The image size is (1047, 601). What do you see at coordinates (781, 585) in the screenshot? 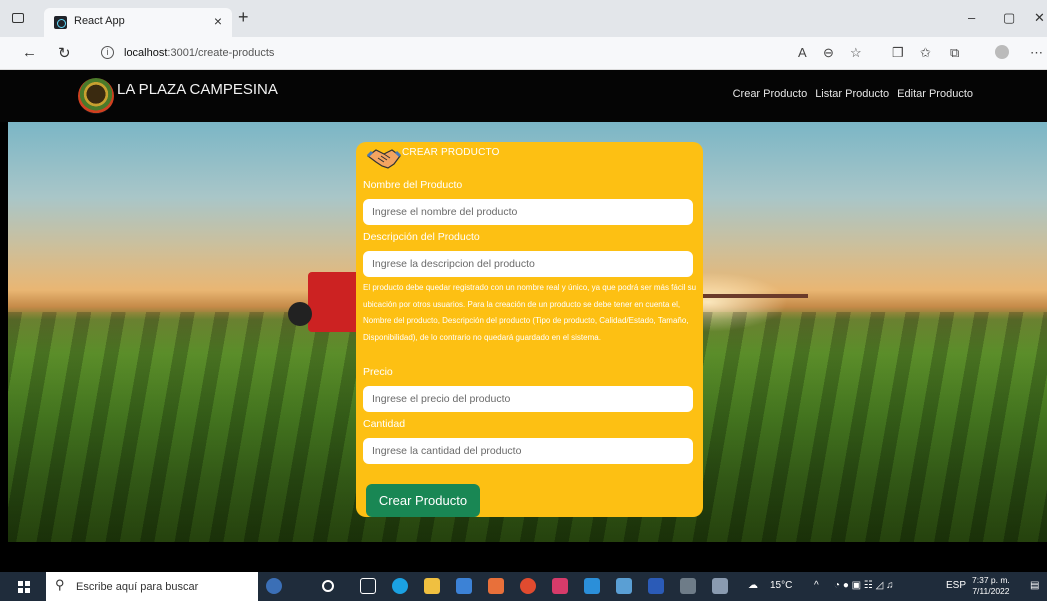
I see `weather-temp: 15°C` at bounding box center [781, 585].